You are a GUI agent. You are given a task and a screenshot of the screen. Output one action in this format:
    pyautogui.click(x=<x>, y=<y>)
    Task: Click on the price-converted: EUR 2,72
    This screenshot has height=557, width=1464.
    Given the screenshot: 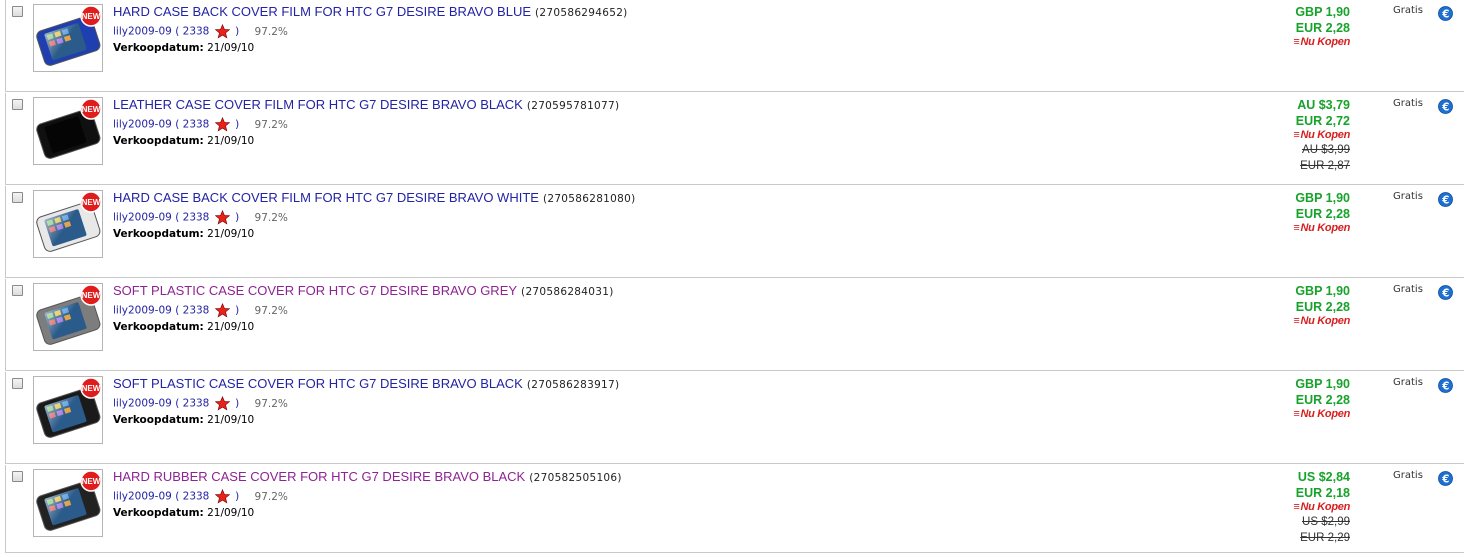 What is the action you would take?
    pyautogui.click(x=1322, y=121)
    